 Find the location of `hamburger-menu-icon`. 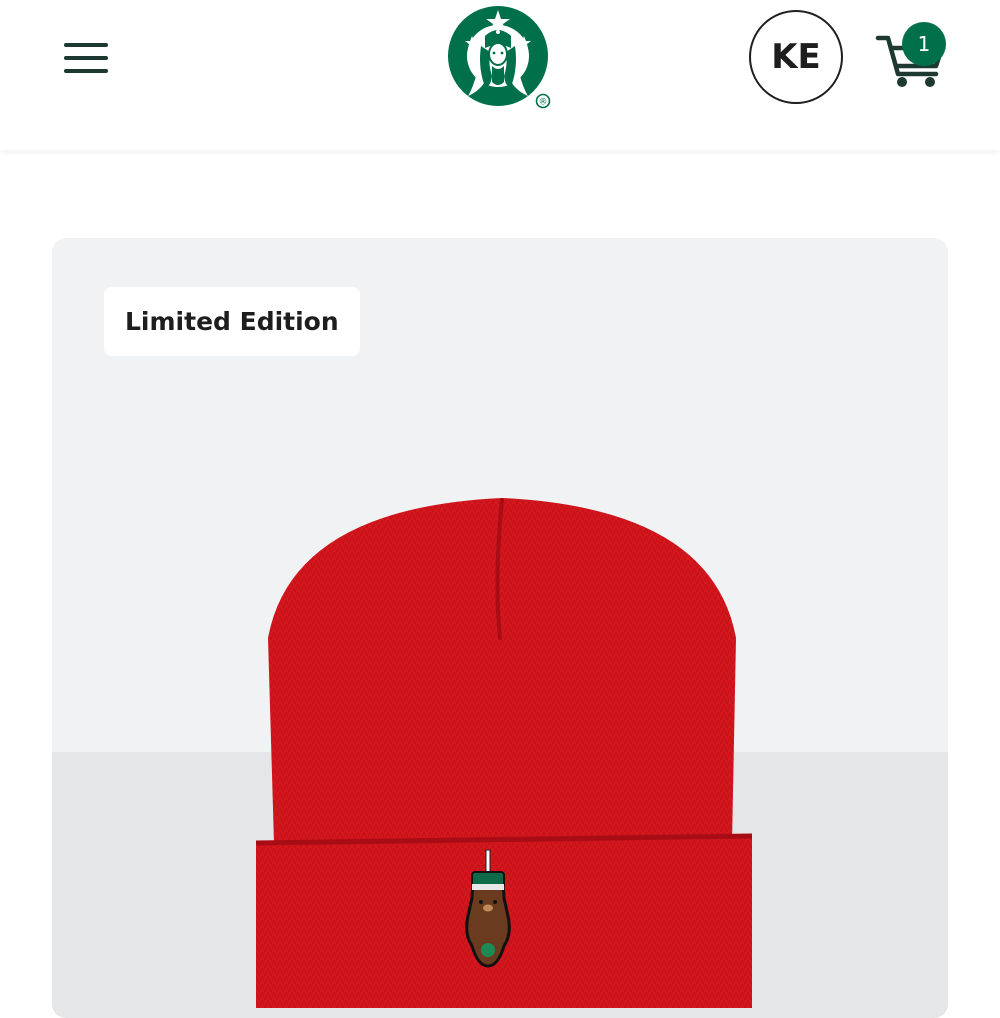

hamburger-menu-icon is located at coordinates (86, 58).